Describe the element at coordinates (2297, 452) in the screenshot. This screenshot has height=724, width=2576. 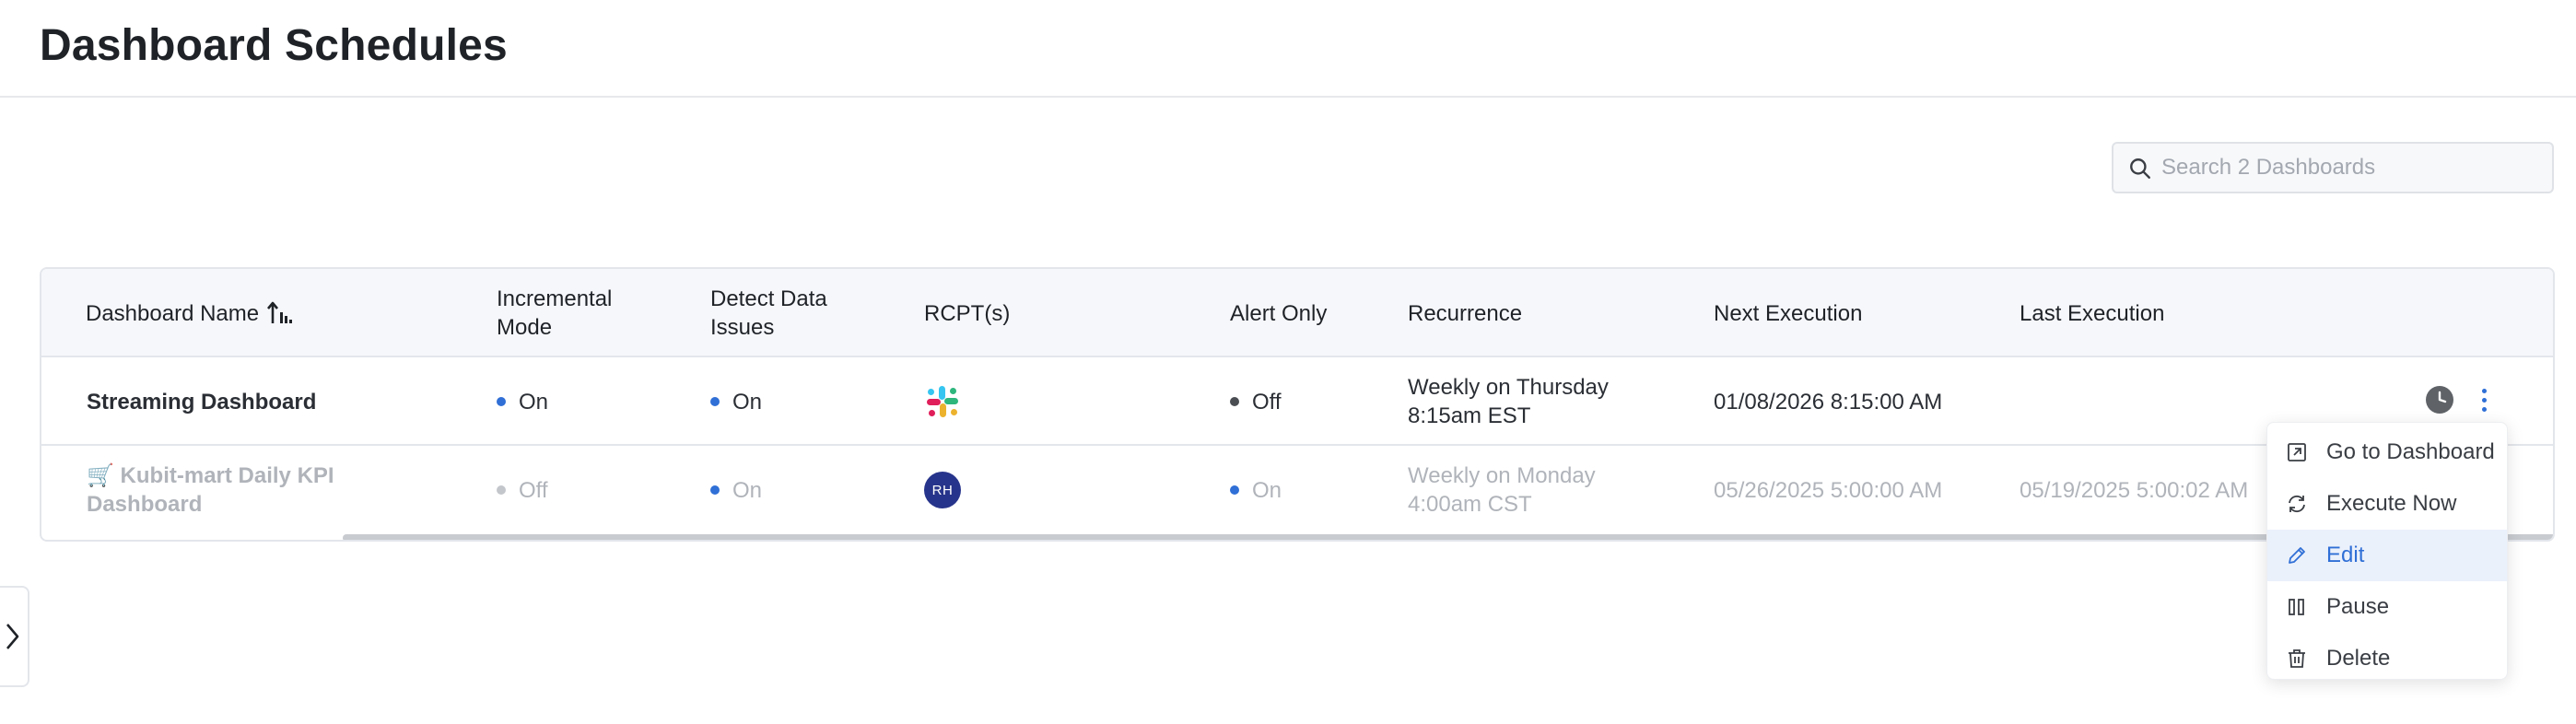
I see `external-link-icon` at that location.